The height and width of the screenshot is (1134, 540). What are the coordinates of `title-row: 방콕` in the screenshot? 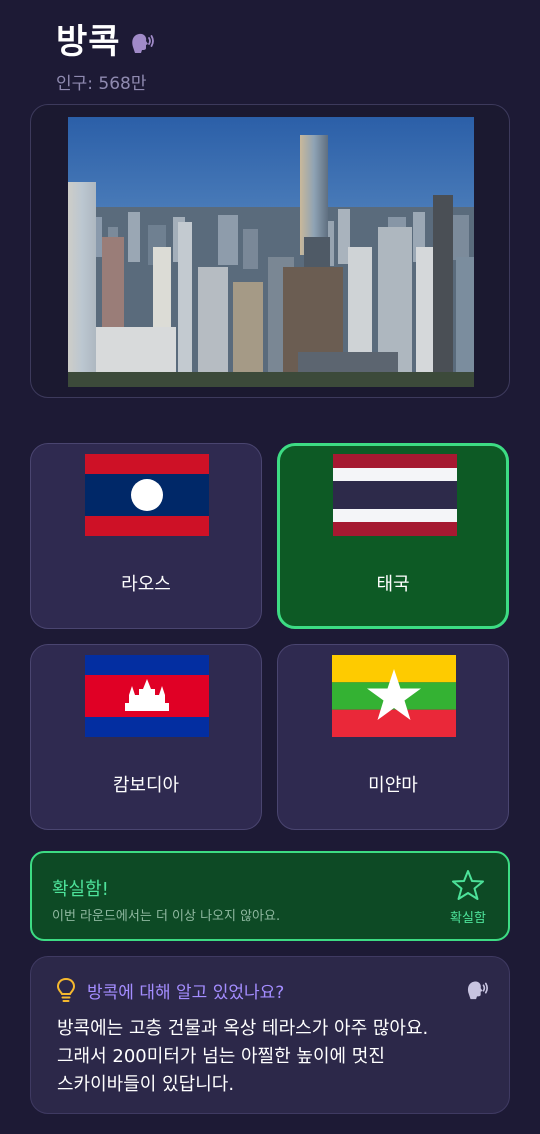 It's located at (105, 38).